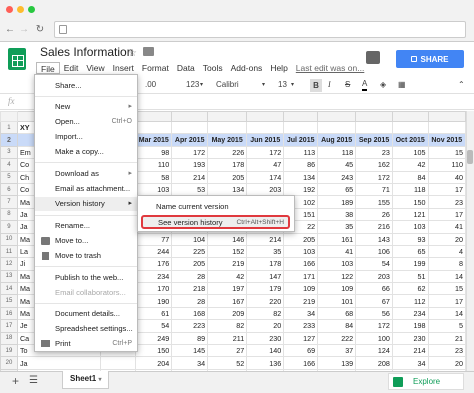 This screenshot has width=474, height=393. Describe the element at coordinates (17, 59) in the screenshot. I see `sheets-logo-icon` at that location.